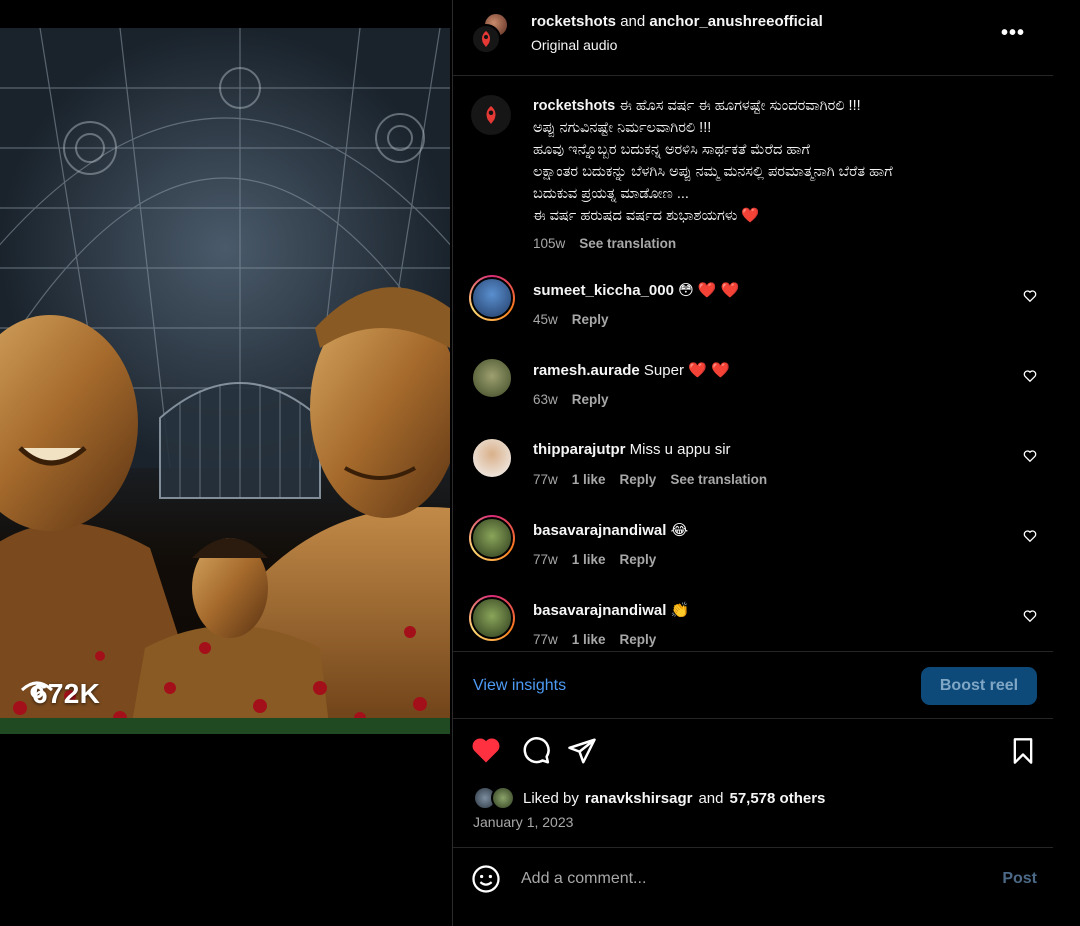  I want to click on comment-time: 45w, so click(545, 319).